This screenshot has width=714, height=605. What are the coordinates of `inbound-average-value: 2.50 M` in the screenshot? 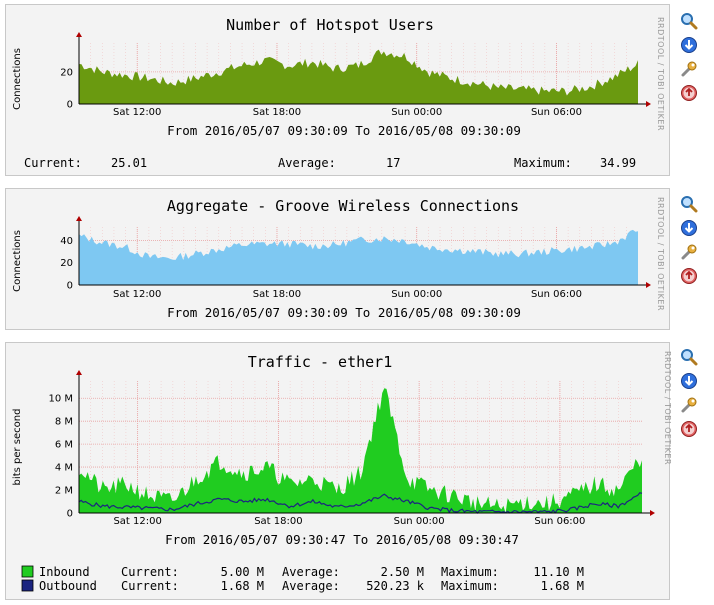 It's located at (402, 572).